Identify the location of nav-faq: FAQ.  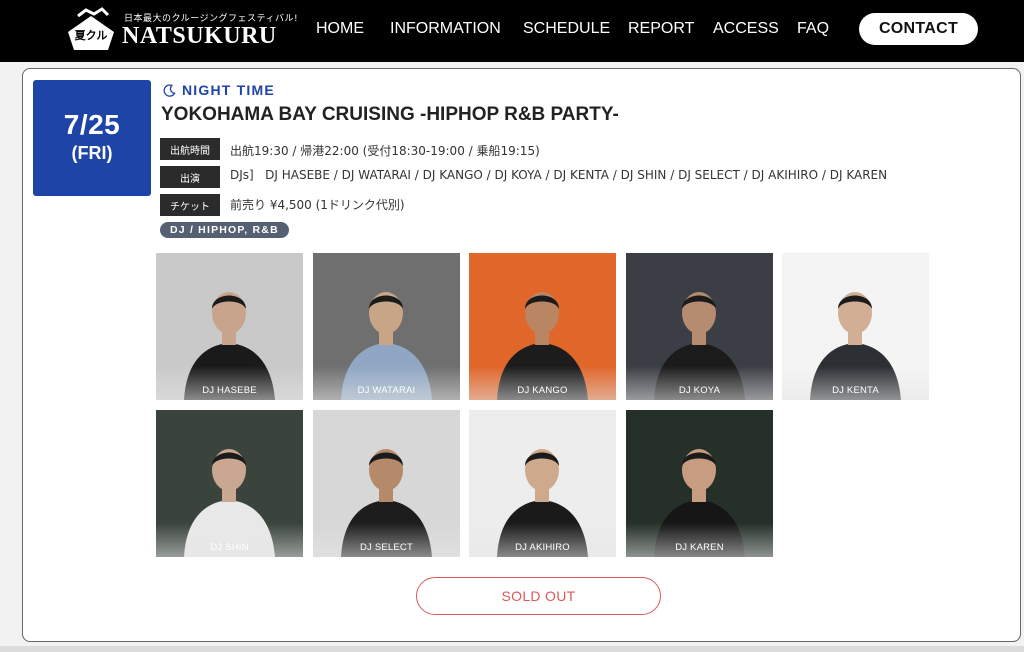
(813, 29).